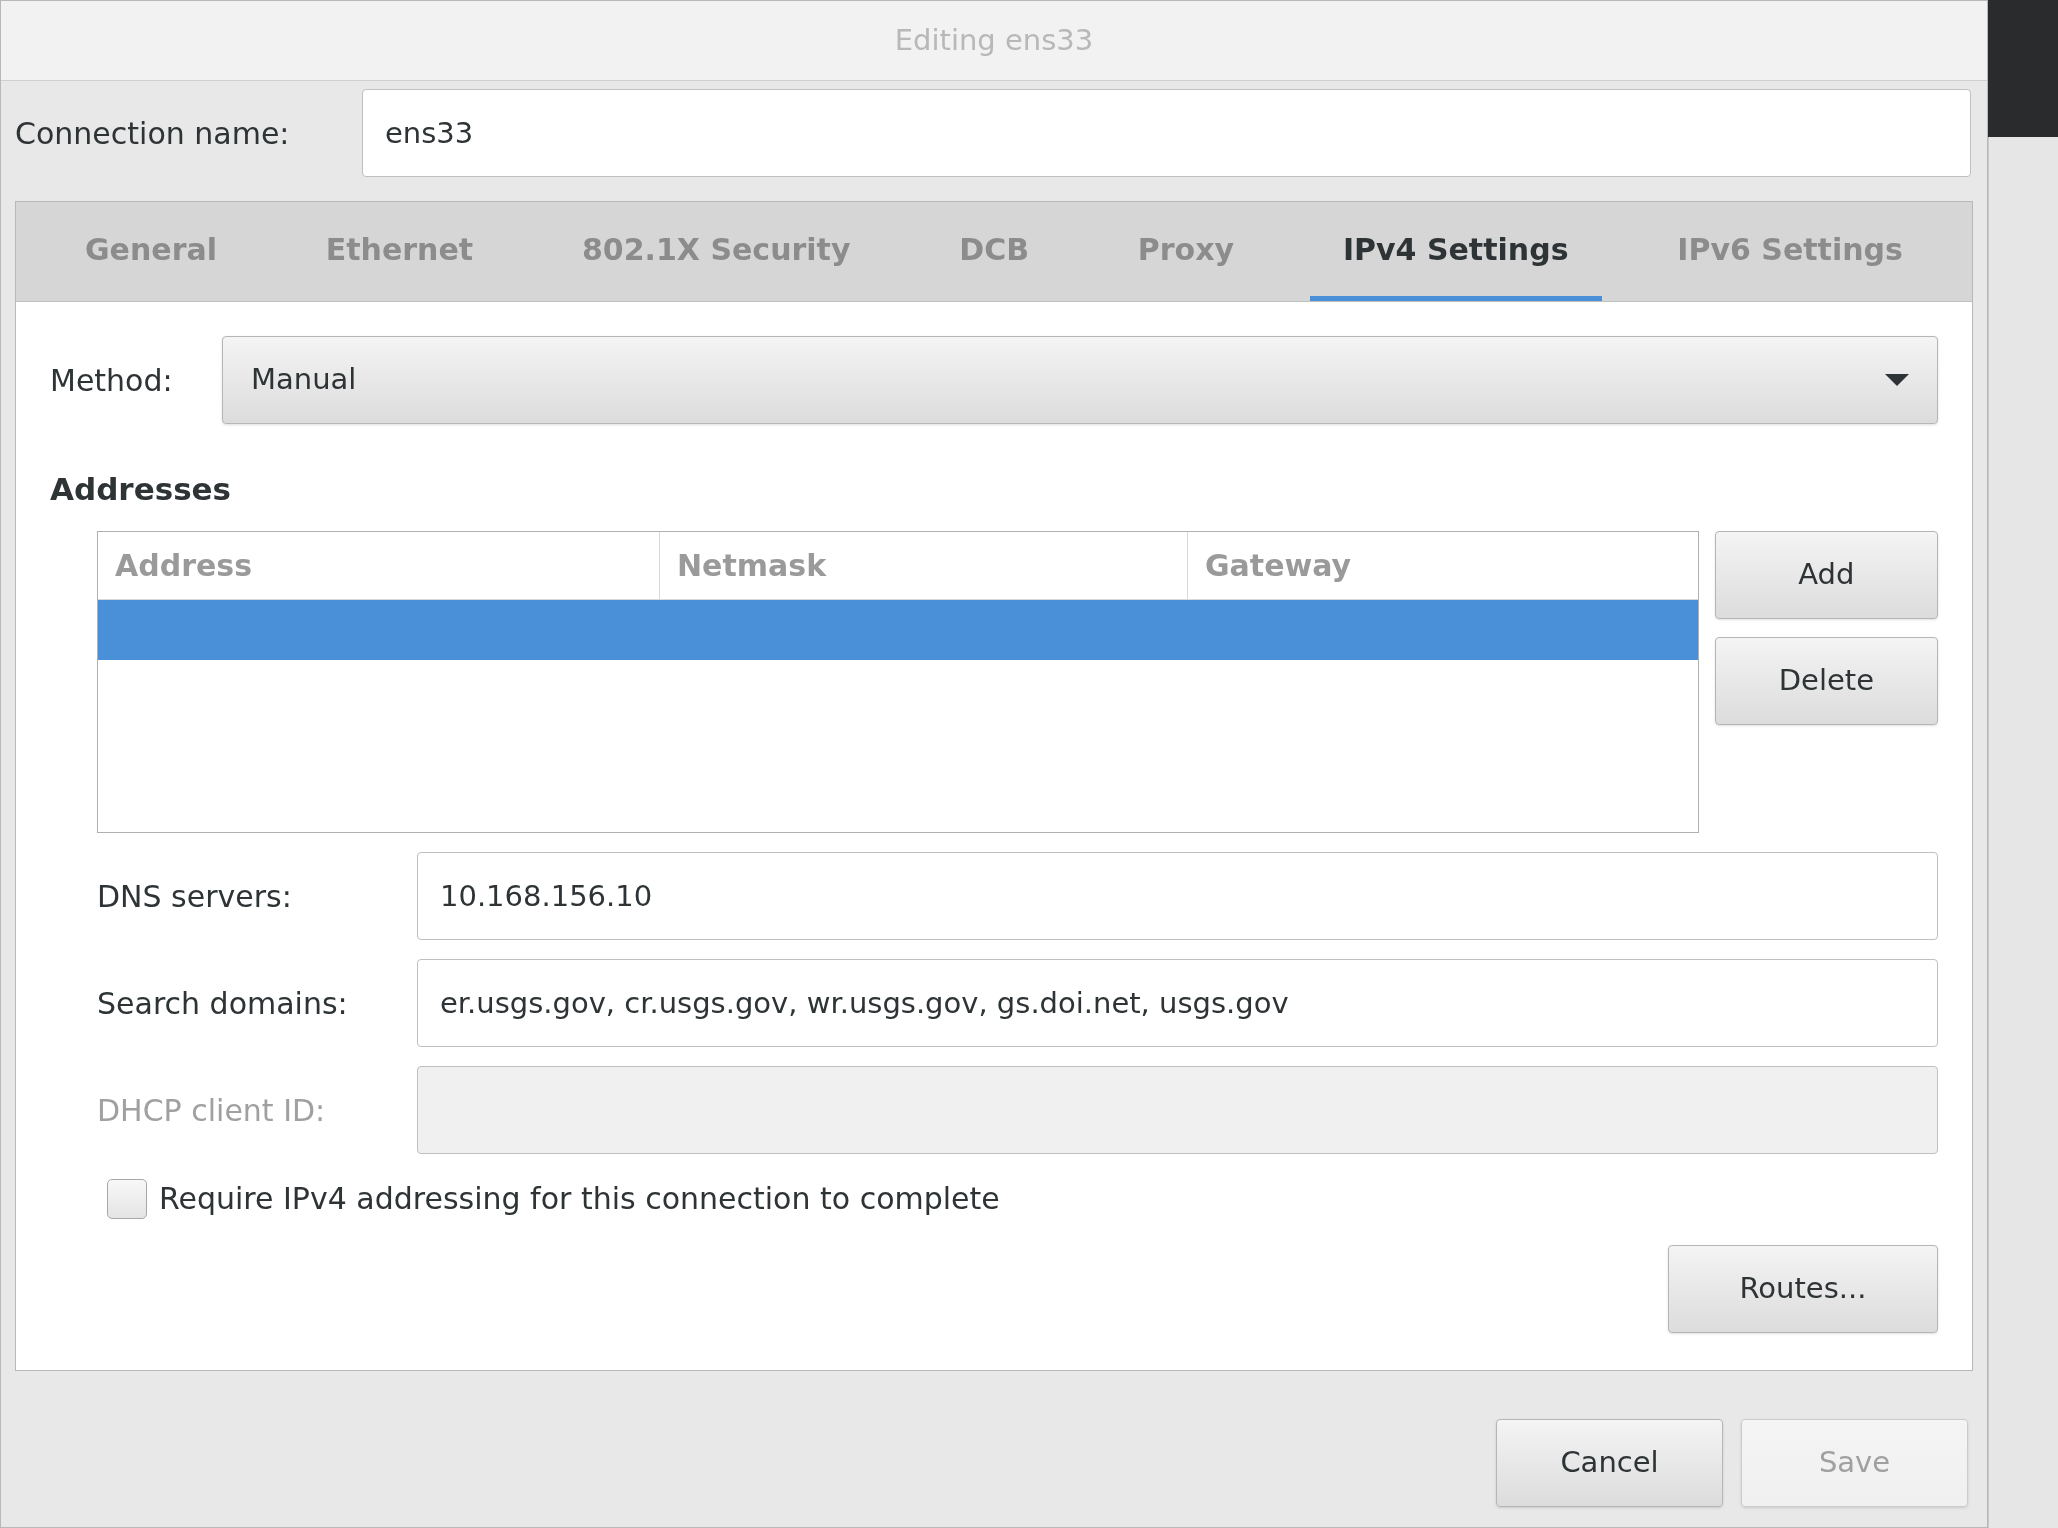 The width and height of the screenshot is (2058, 1528). Describe the element at coordinates (716, 251) in the screenshot. I see `tab: 802.1X Security` at that location.